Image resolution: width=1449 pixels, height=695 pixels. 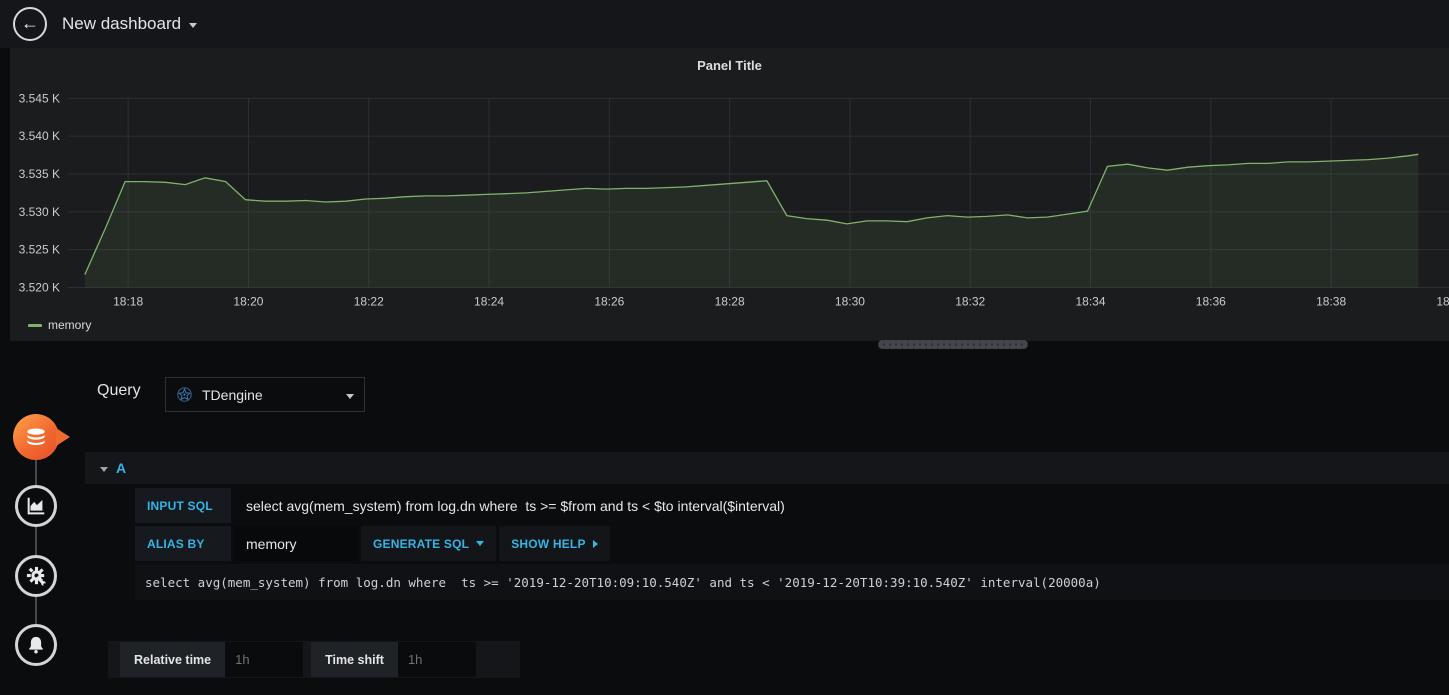 I want to click on relative-time-label: Relative time, so click(x=173, y=659).